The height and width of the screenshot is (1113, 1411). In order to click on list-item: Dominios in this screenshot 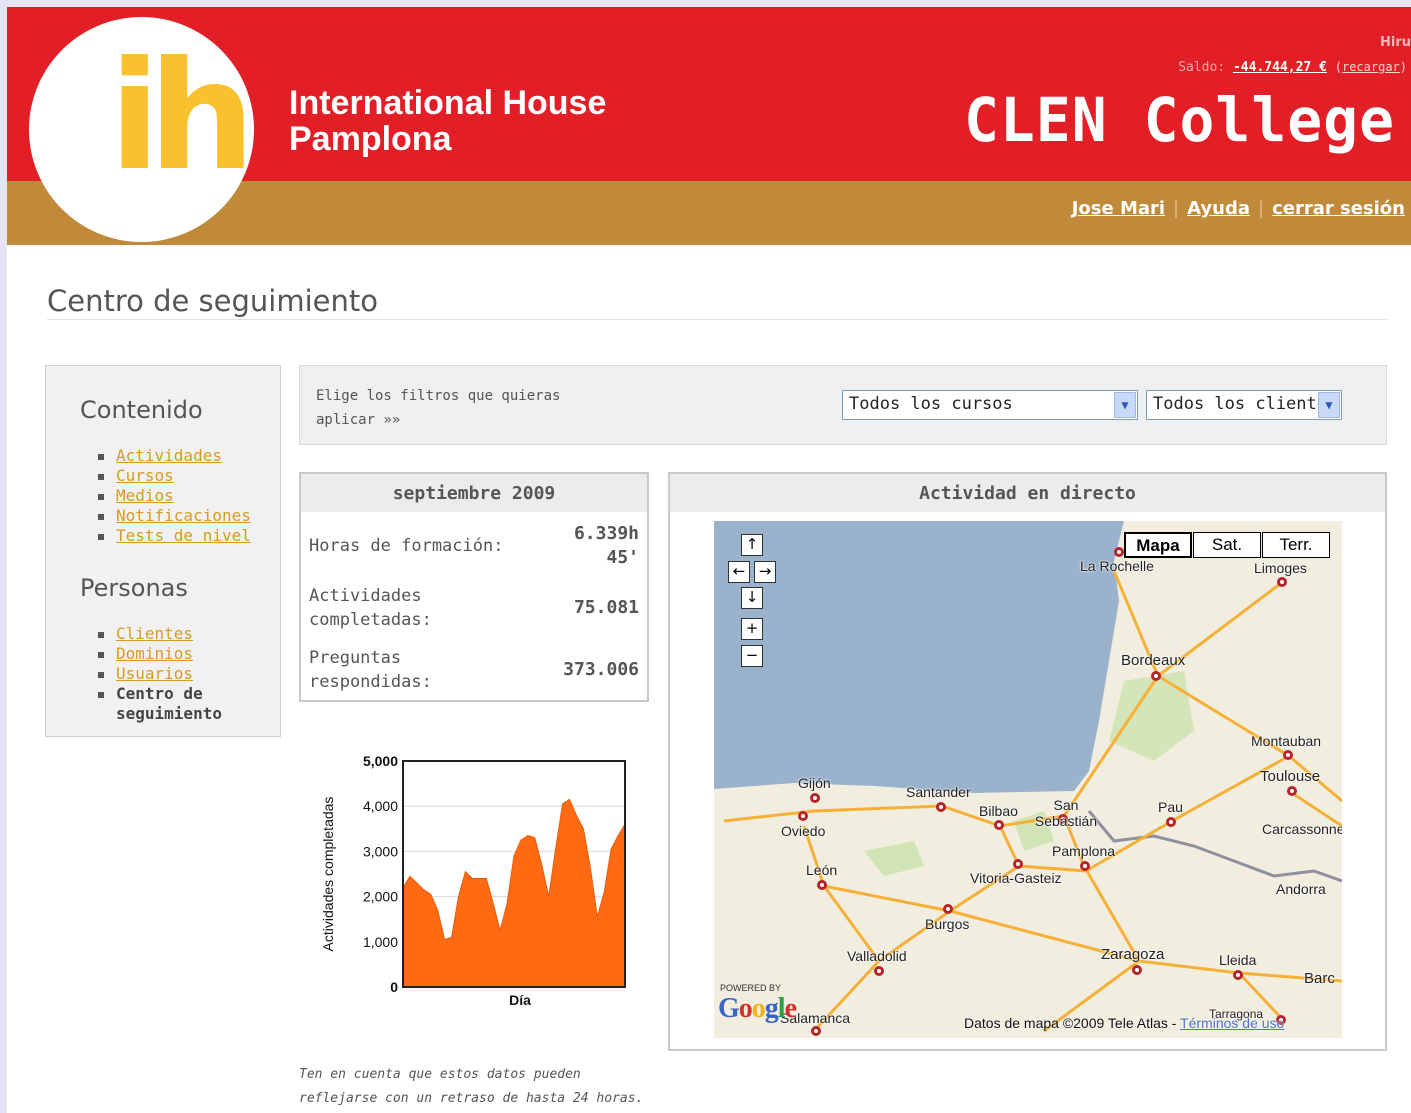, I will do `click(163, 654)`.